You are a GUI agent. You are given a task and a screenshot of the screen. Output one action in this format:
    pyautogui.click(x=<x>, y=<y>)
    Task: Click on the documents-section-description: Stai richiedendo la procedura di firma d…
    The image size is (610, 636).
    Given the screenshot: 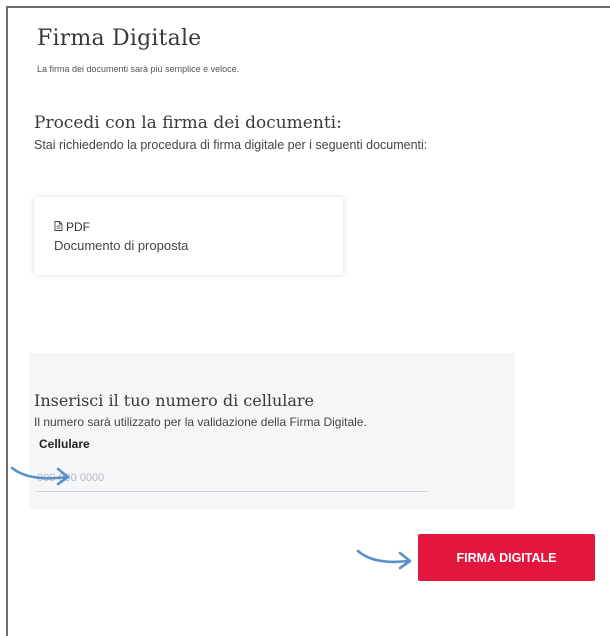 What is the action you would take?
    pyautogui.click(x=231, y=145)
    